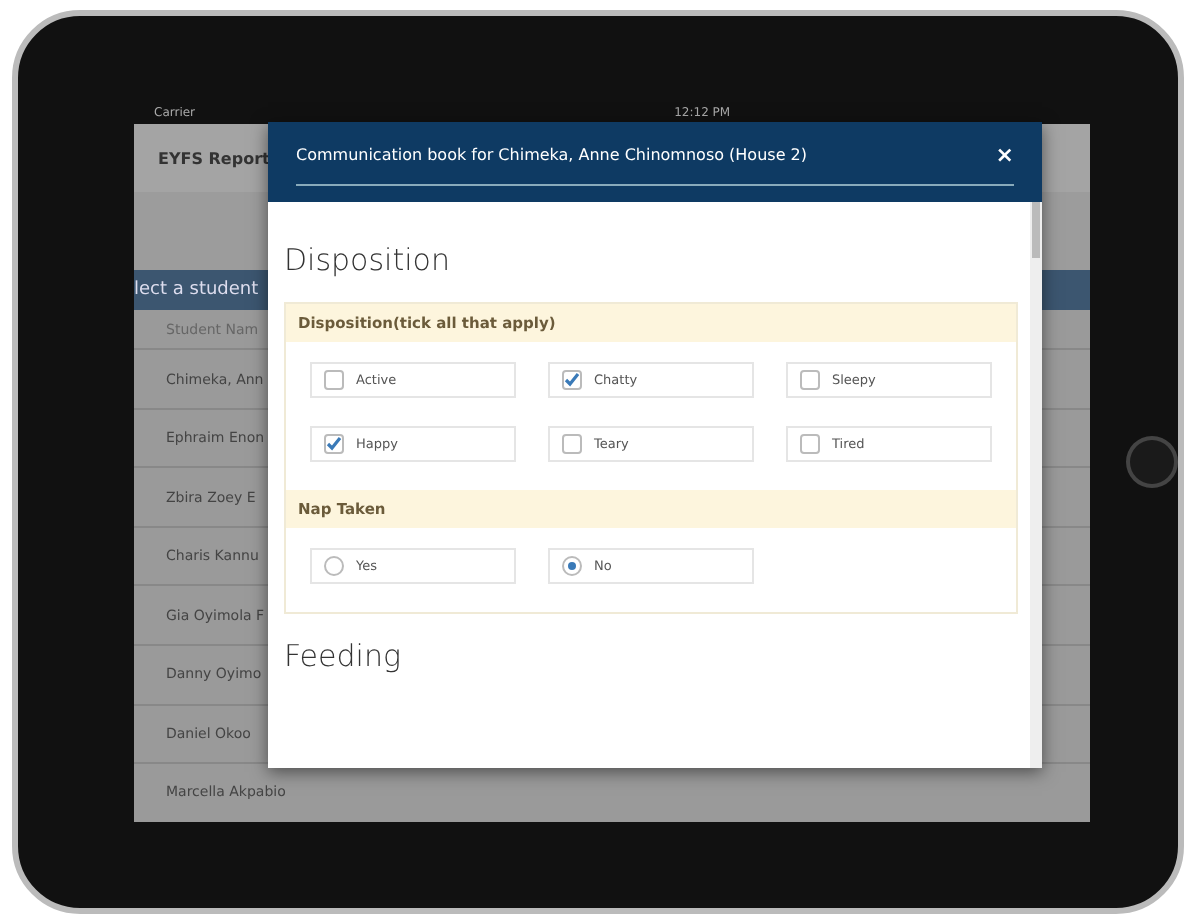 The height and width of the screenshot is (922, 1196). I want to click on scrollbar, so click(1036, 484).